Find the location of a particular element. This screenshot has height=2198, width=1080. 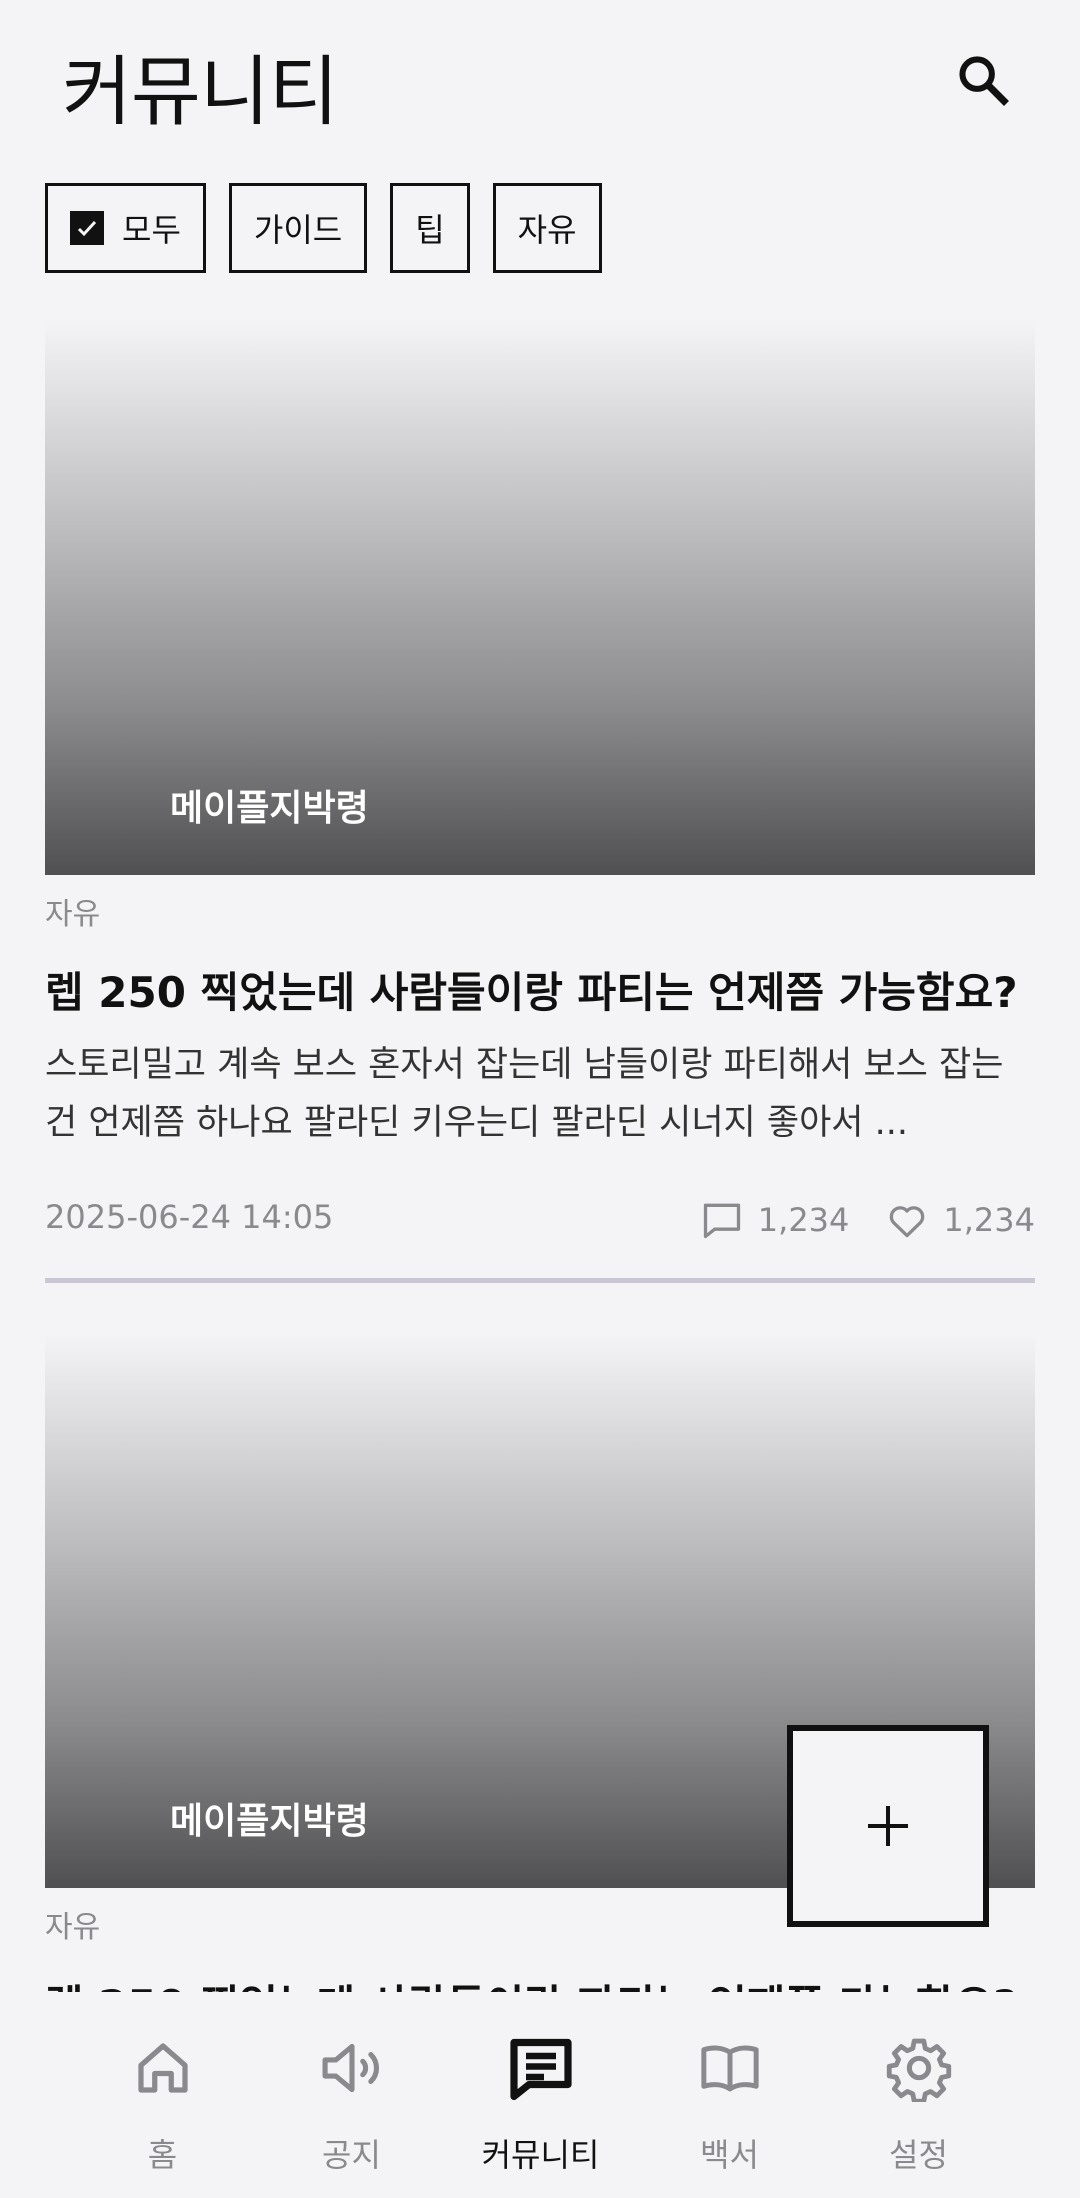

like-count-value: 1,234 is located at coordinates (989, 1220).